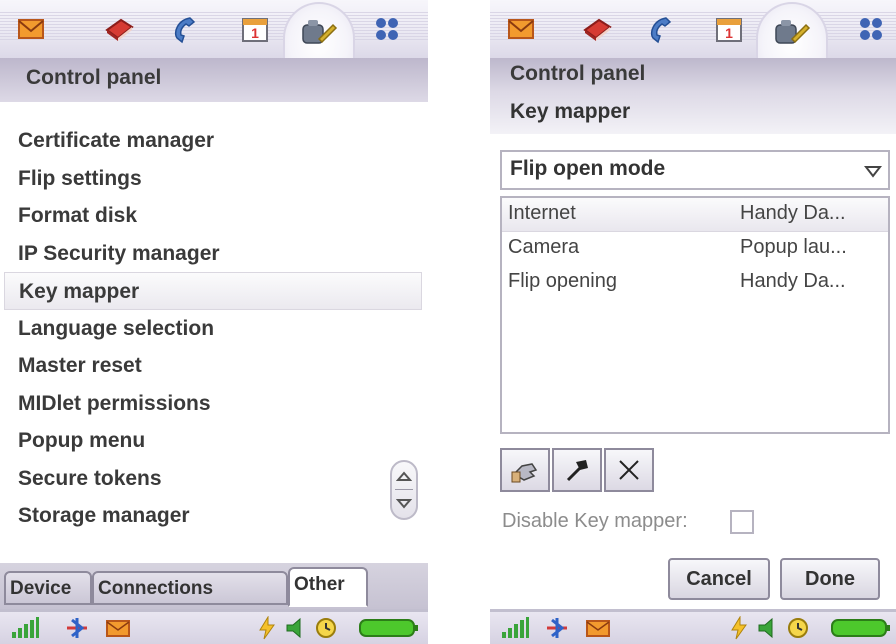 The width and height of the screenshot is (896, 644). What do you see at coordinates (214, 366) in the screenshot?
I see `list-item: Master reset` at bounding box center [214, 366].